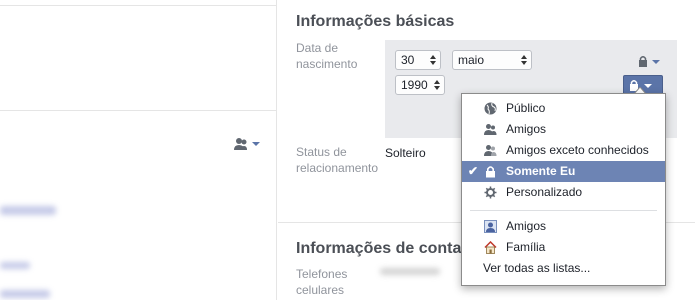 The width and height of the screenshot is (695, 300). What do you see at coordinates (490, 172) in the screenshot?
I see `lock-icon` at bounding box center [490, 172].